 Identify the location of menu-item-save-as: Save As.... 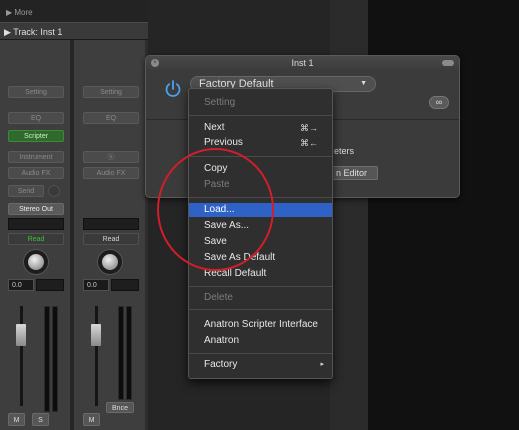
(260, 226).